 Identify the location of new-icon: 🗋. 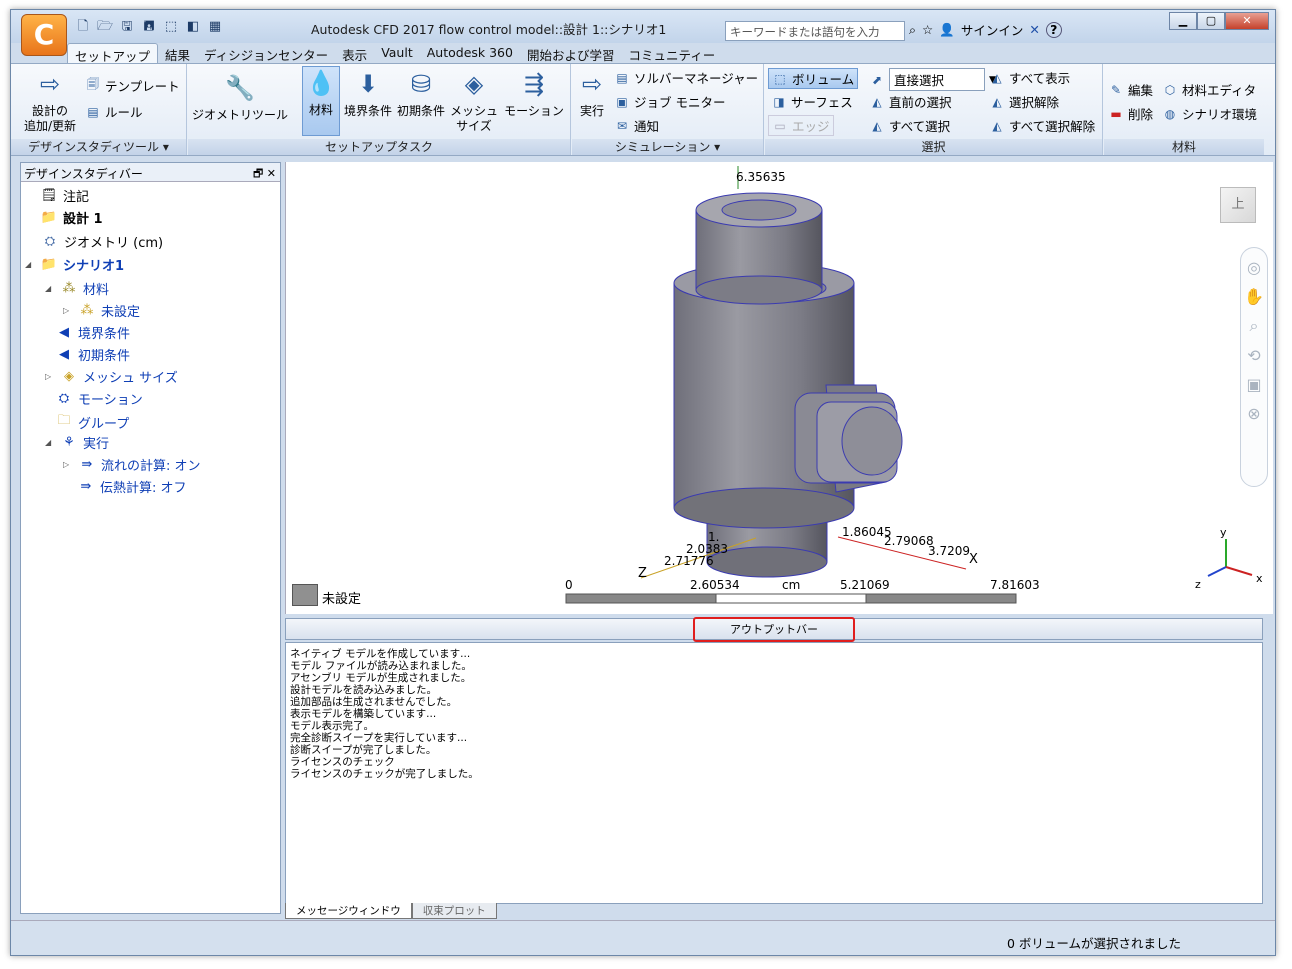
(83, 27).